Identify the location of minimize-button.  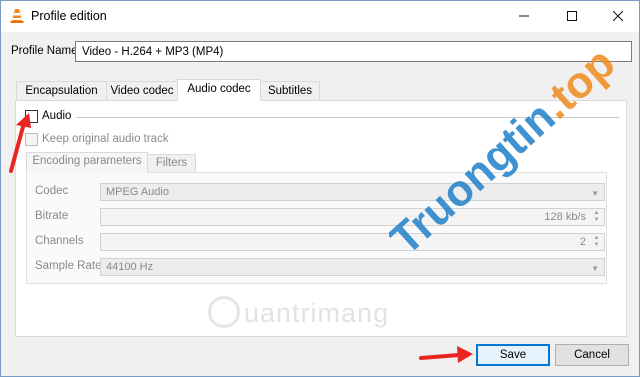
(524, 16).